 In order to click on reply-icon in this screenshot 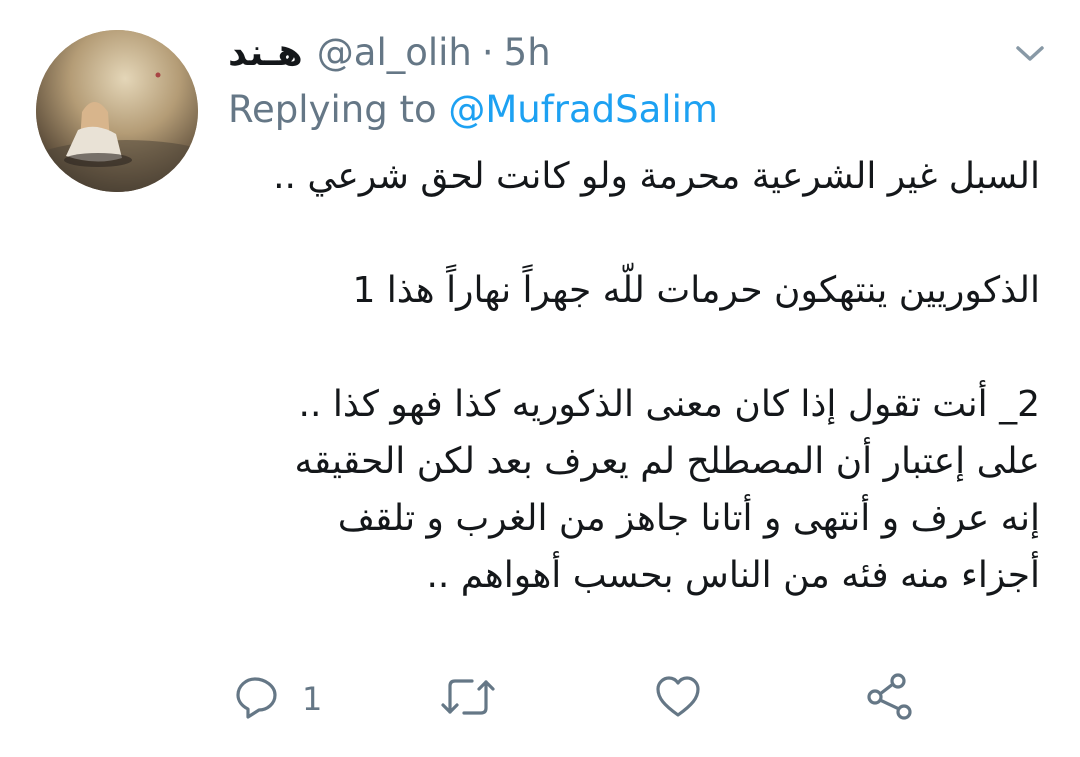, I will do `click(257, 699)`.